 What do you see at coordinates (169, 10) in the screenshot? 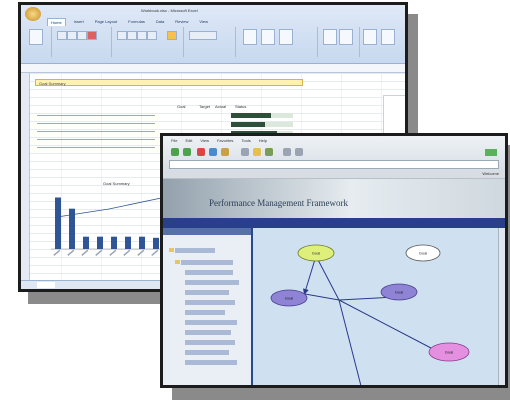
I see `excel-title: Workbook.xlsx - Microsoft Excel` at bounding box center [169, 10].